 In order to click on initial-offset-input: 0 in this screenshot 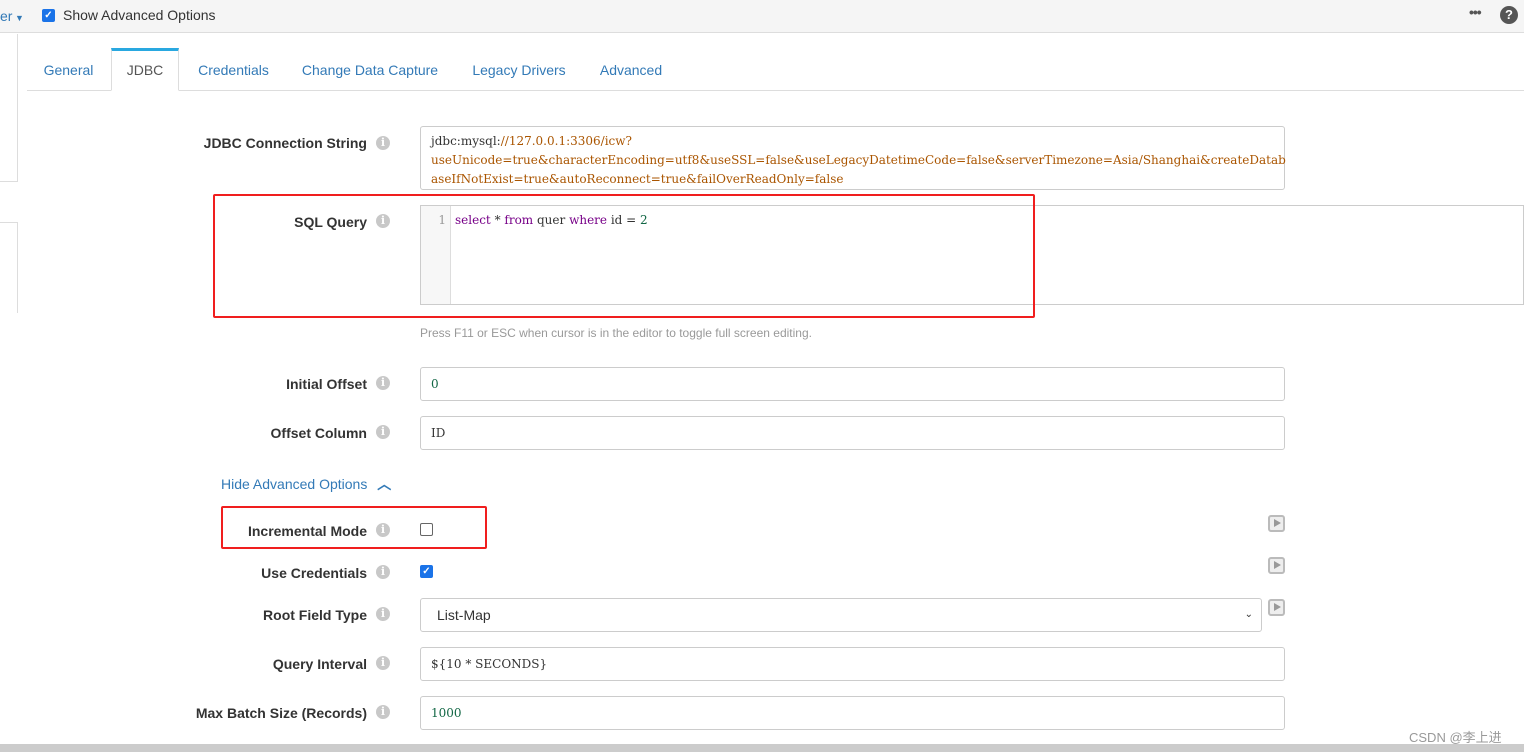, I will do `click(852, 384)`.